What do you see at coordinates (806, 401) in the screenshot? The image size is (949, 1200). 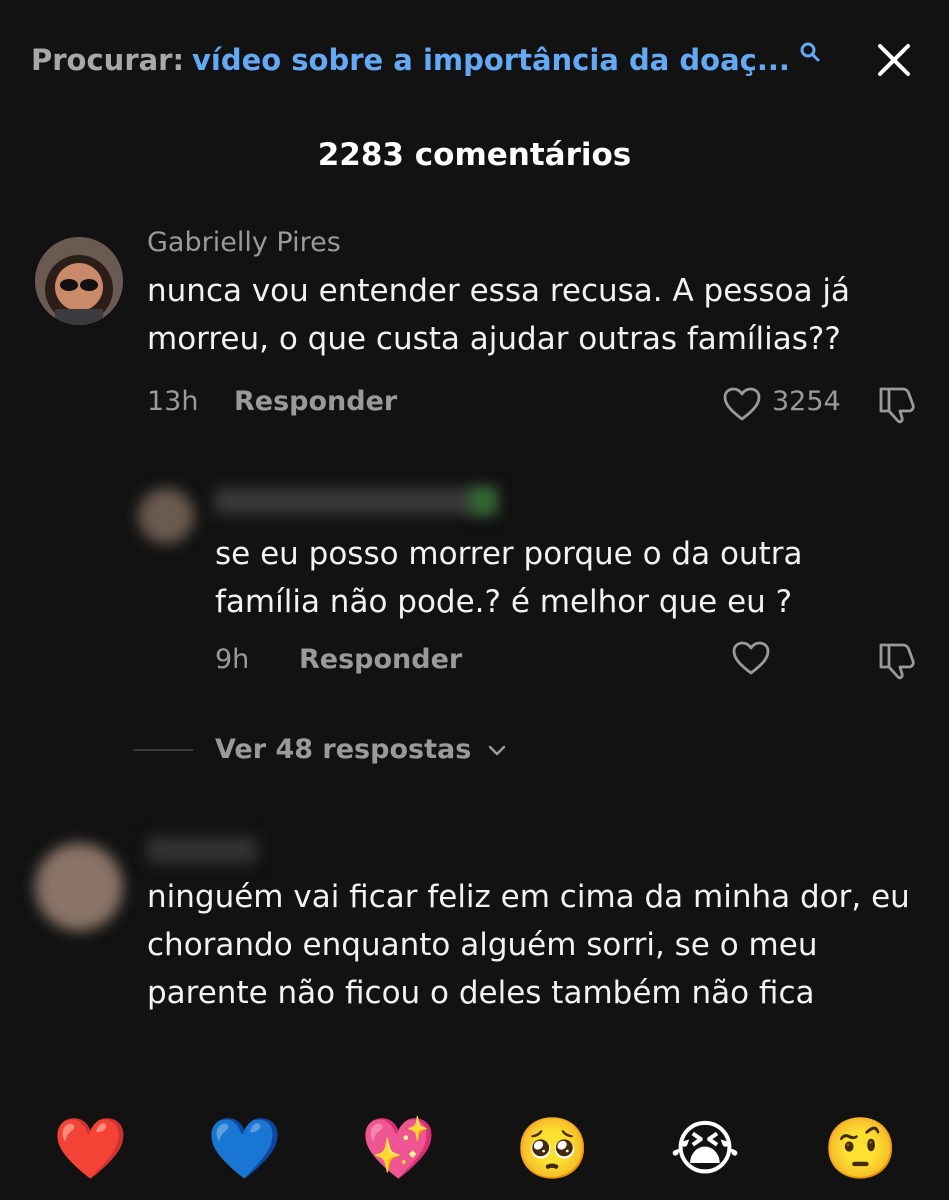 I see `like-count: 3254` at bounding box center [806, 401].